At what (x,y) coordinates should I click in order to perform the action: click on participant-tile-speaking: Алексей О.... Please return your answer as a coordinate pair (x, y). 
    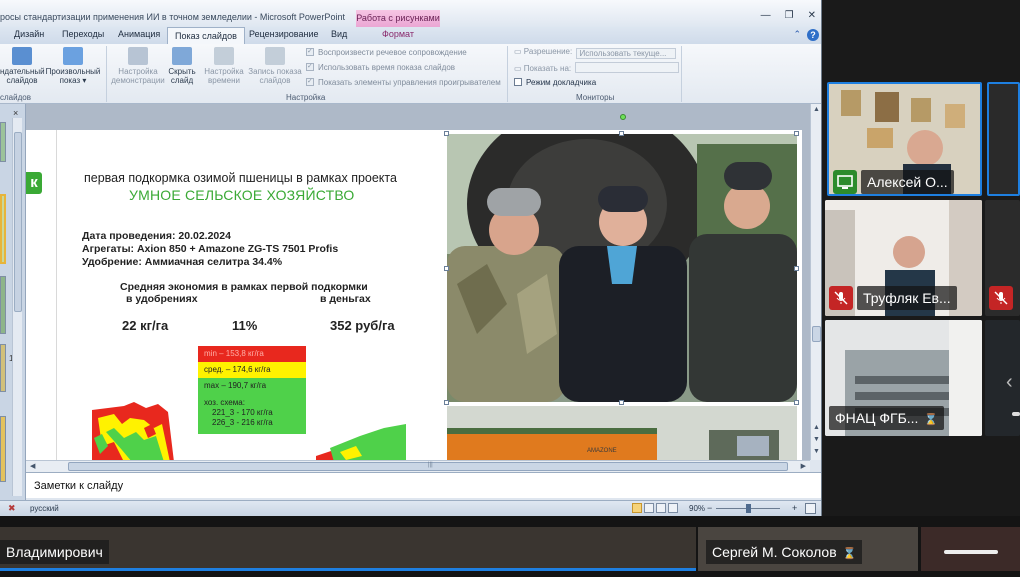
    Looking at the image, I should click on (904, 139).